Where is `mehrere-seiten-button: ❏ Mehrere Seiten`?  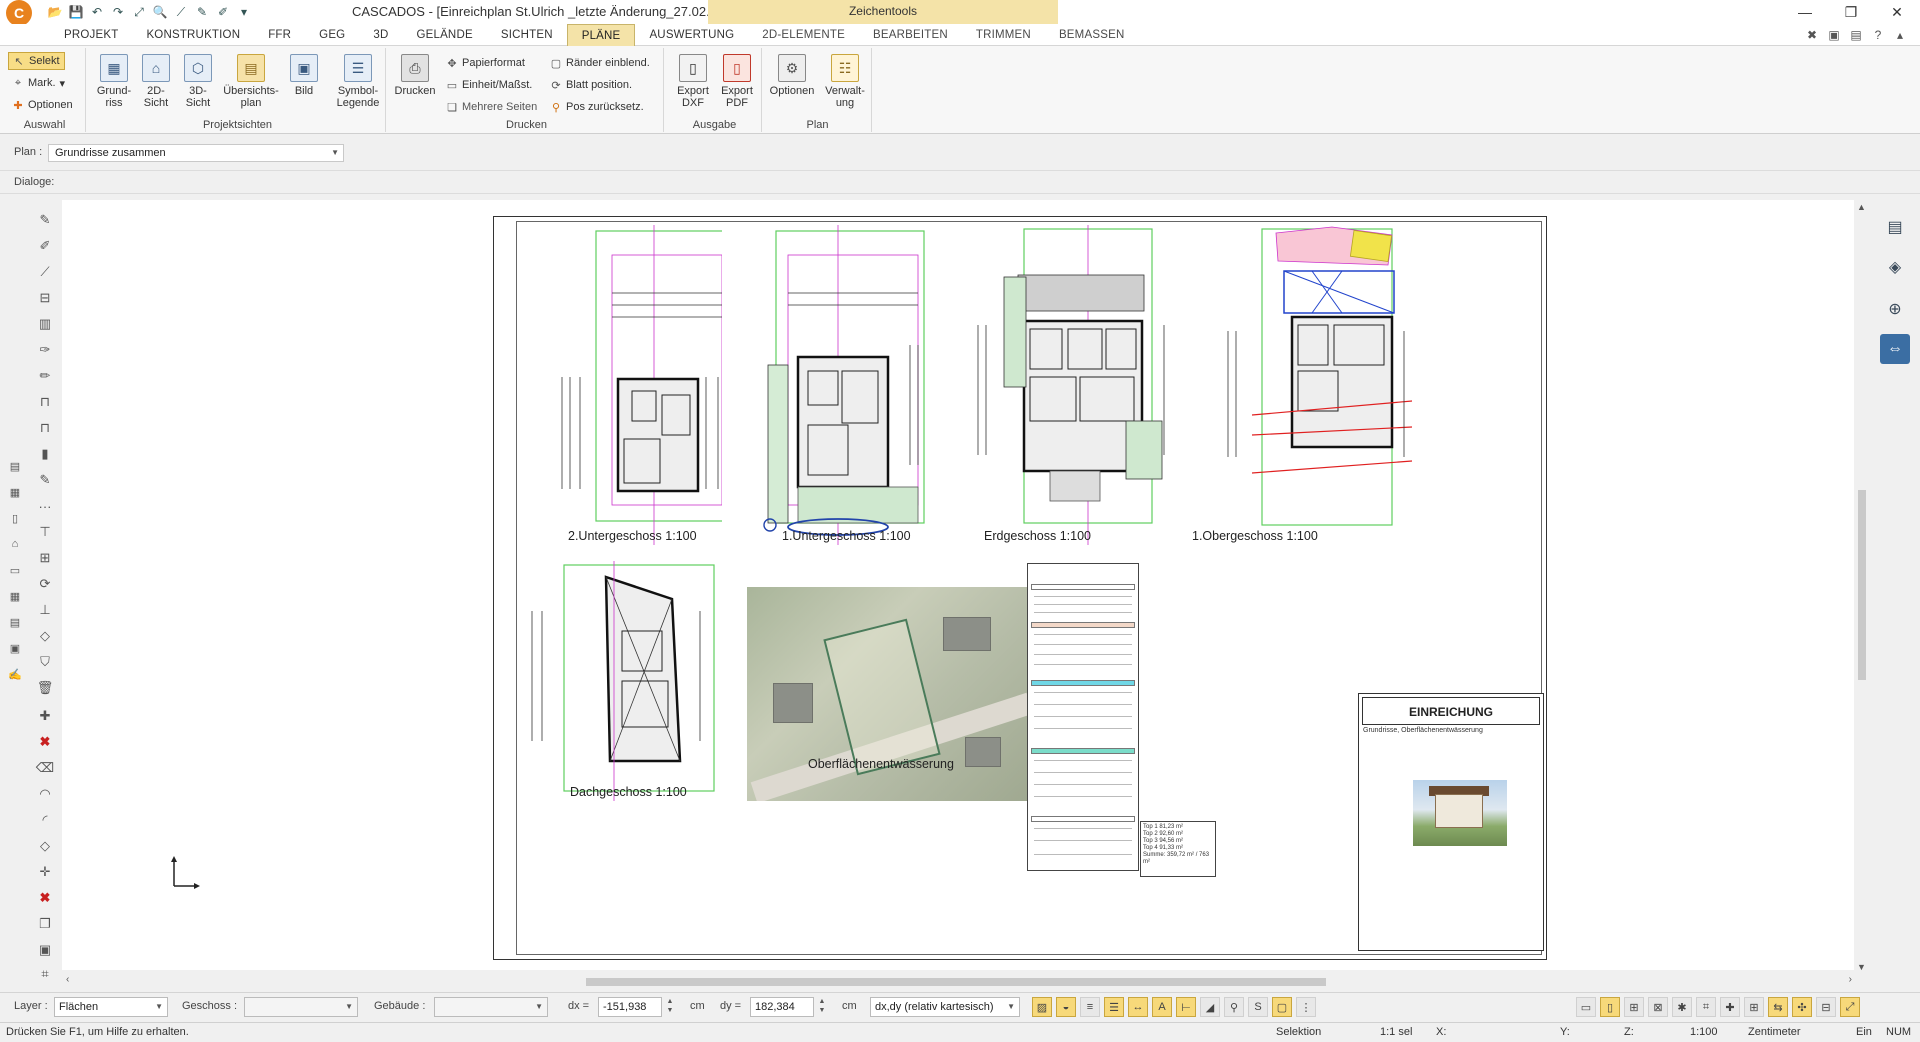 mehrere-seiten-button: ❏ Mehrere Seiten is located at coordinates (491, 107).